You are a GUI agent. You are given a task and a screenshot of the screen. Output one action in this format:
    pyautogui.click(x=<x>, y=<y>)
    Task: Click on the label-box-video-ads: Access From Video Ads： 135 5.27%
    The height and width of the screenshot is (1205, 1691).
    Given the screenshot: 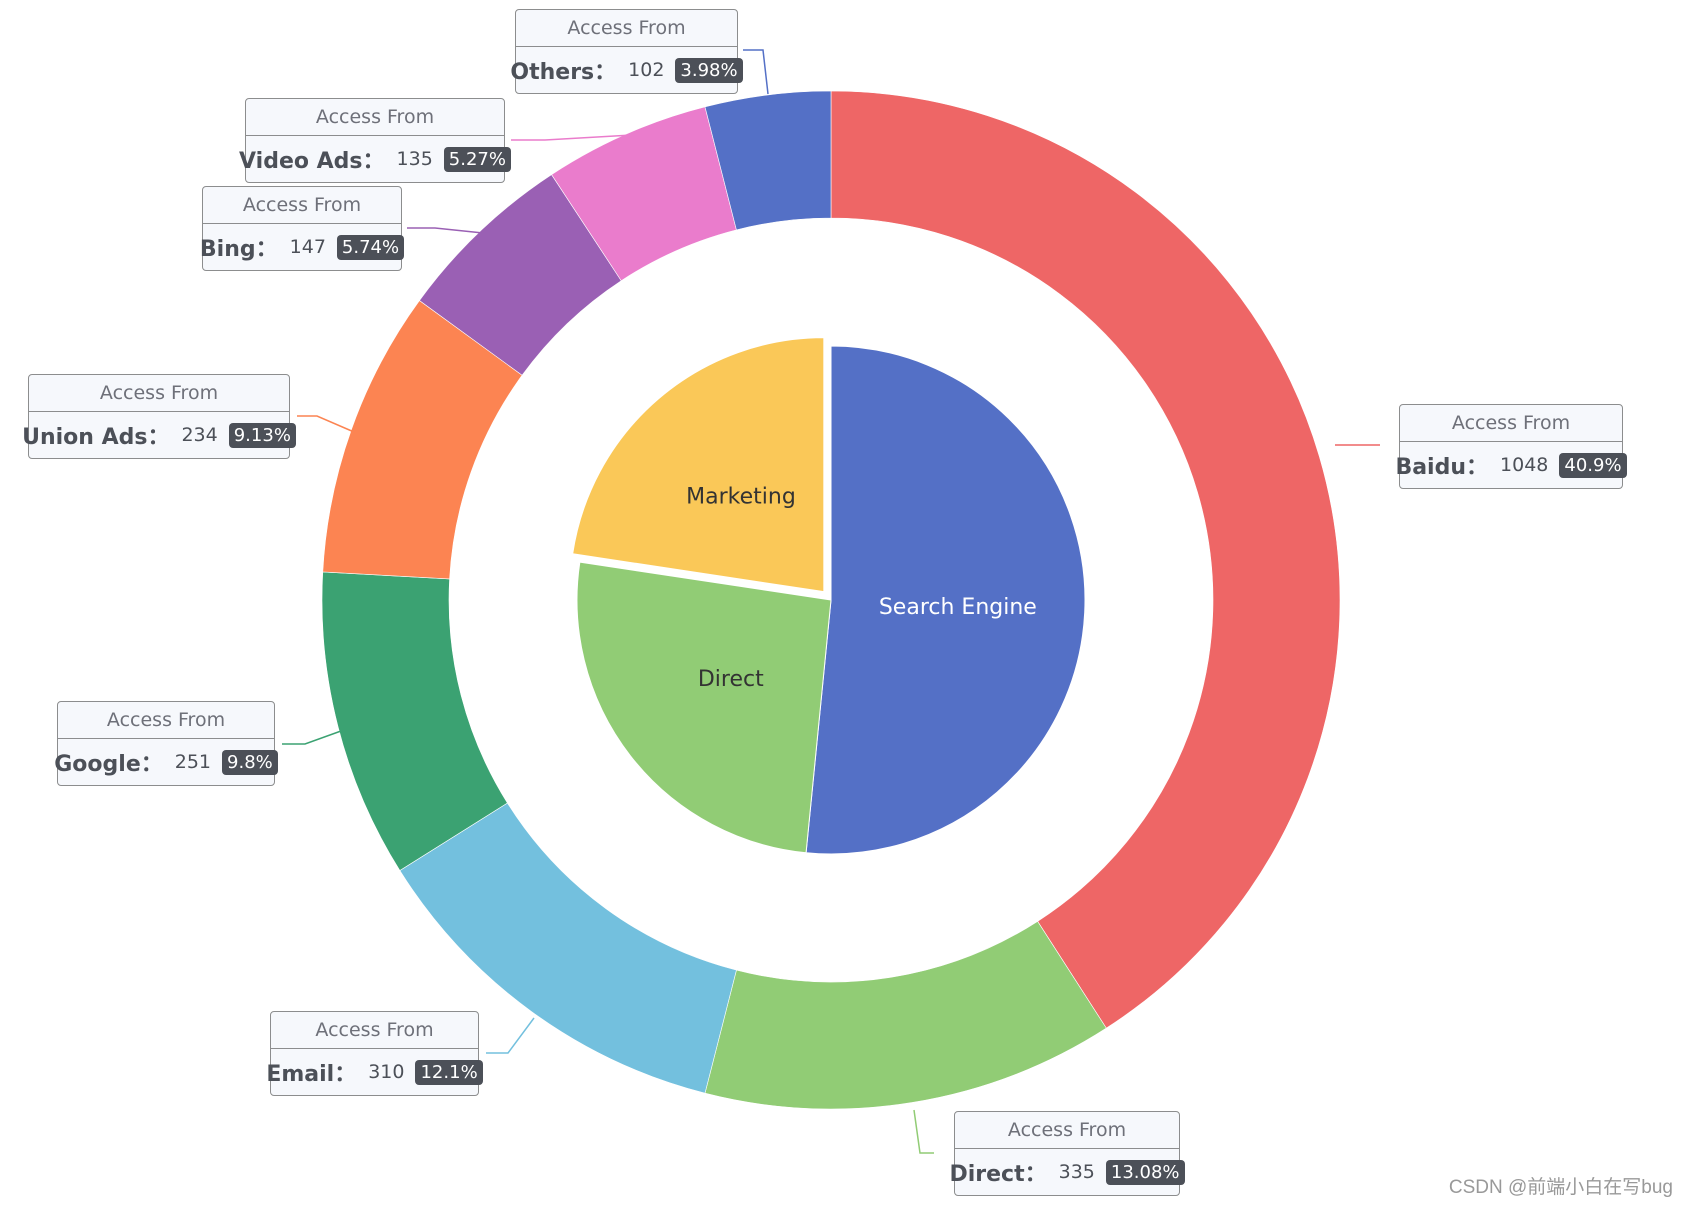 What is the action you would take?
    pyautogui.click(x=375, y=140)
    